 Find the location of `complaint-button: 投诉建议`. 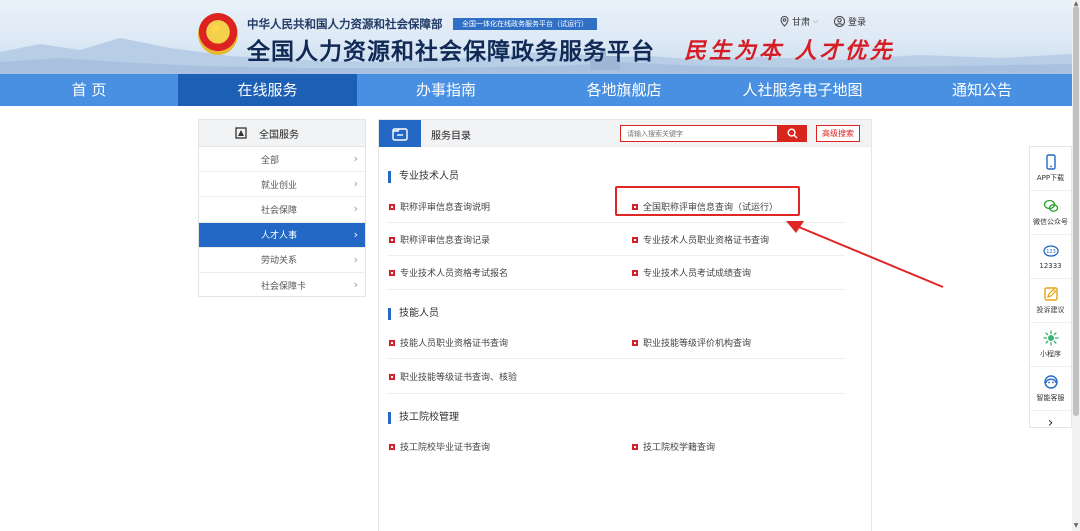

complaint-button: 投诉建议 is located at coordinates (1050, 301).